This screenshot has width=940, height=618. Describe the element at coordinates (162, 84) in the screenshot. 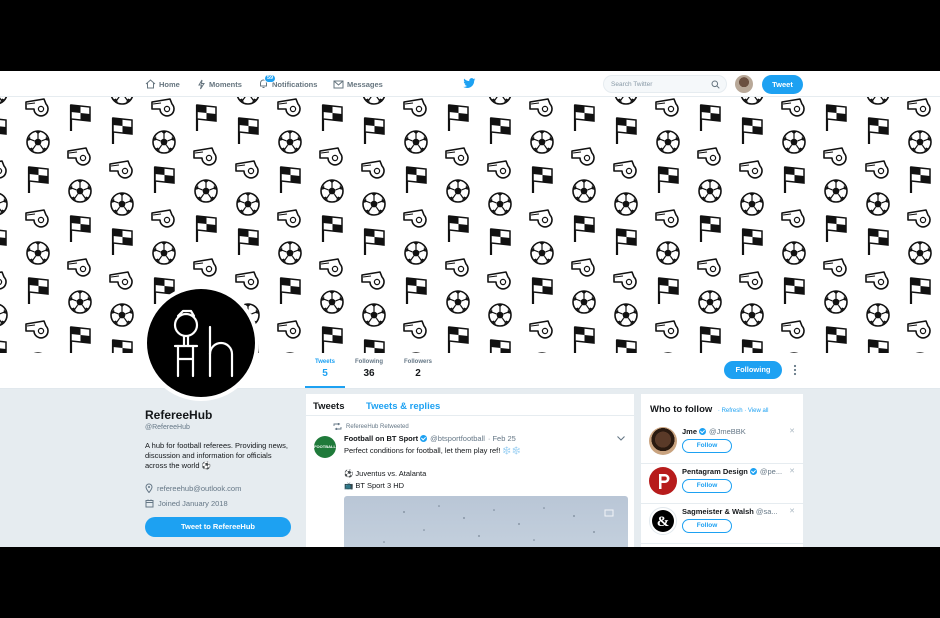

I see `nav-home: Home` at that location.